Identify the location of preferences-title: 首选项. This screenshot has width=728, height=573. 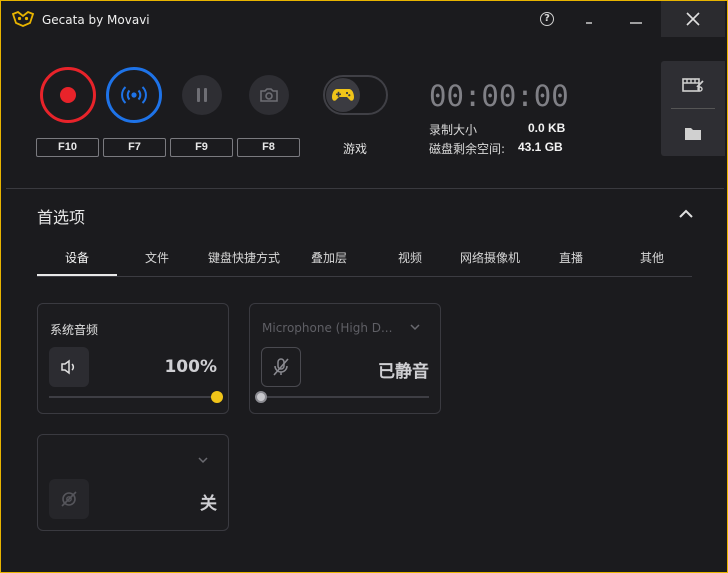
(61, 217).